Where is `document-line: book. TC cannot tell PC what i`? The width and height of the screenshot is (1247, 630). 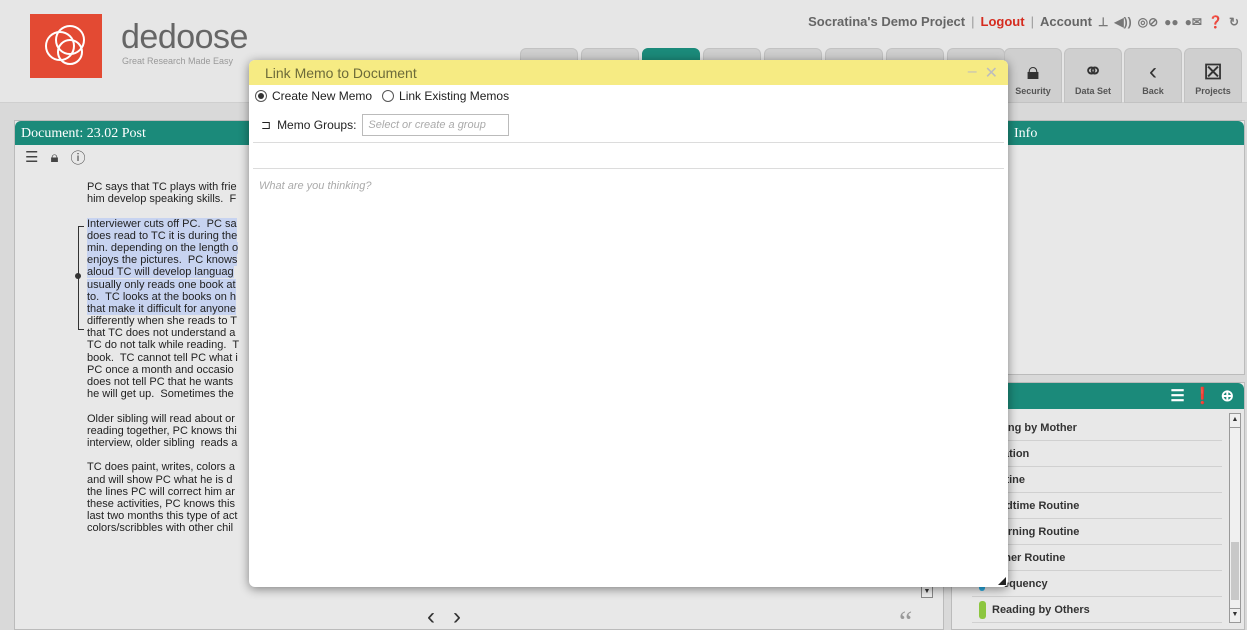
document-line: book. TC cannot tell PC what i is located at coordinates (177, 358).